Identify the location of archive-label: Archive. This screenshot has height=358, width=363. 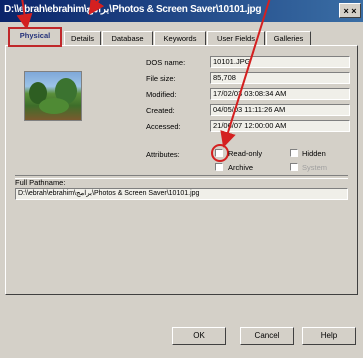
(241, 167).